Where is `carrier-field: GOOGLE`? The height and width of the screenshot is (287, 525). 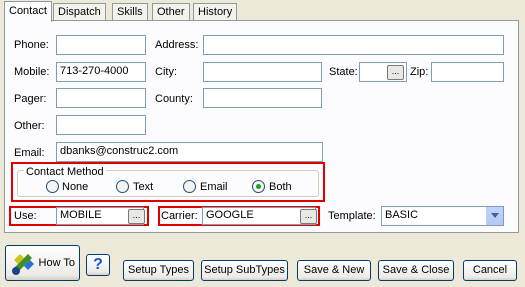 carrier-field: GOOGLE is located at coordinates (259, 216).